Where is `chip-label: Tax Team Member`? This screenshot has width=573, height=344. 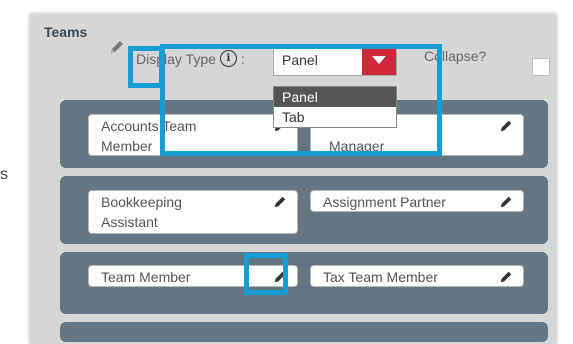 chip-label: Tax Team Member is located at coordinates (380, 277).